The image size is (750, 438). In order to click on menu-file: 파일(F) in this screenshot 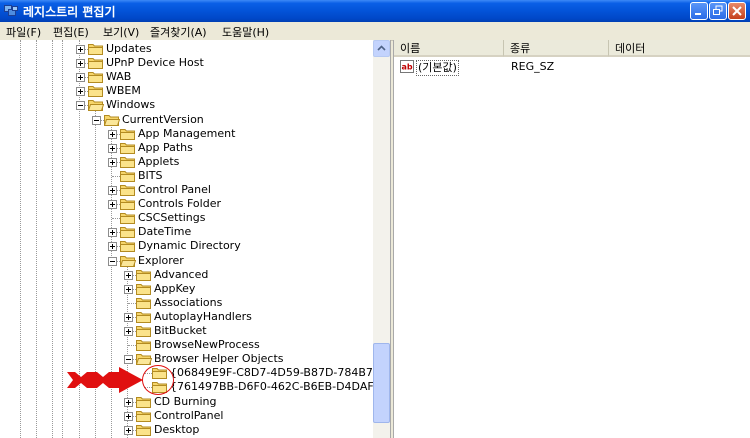, I will do `click(23, 32)`.